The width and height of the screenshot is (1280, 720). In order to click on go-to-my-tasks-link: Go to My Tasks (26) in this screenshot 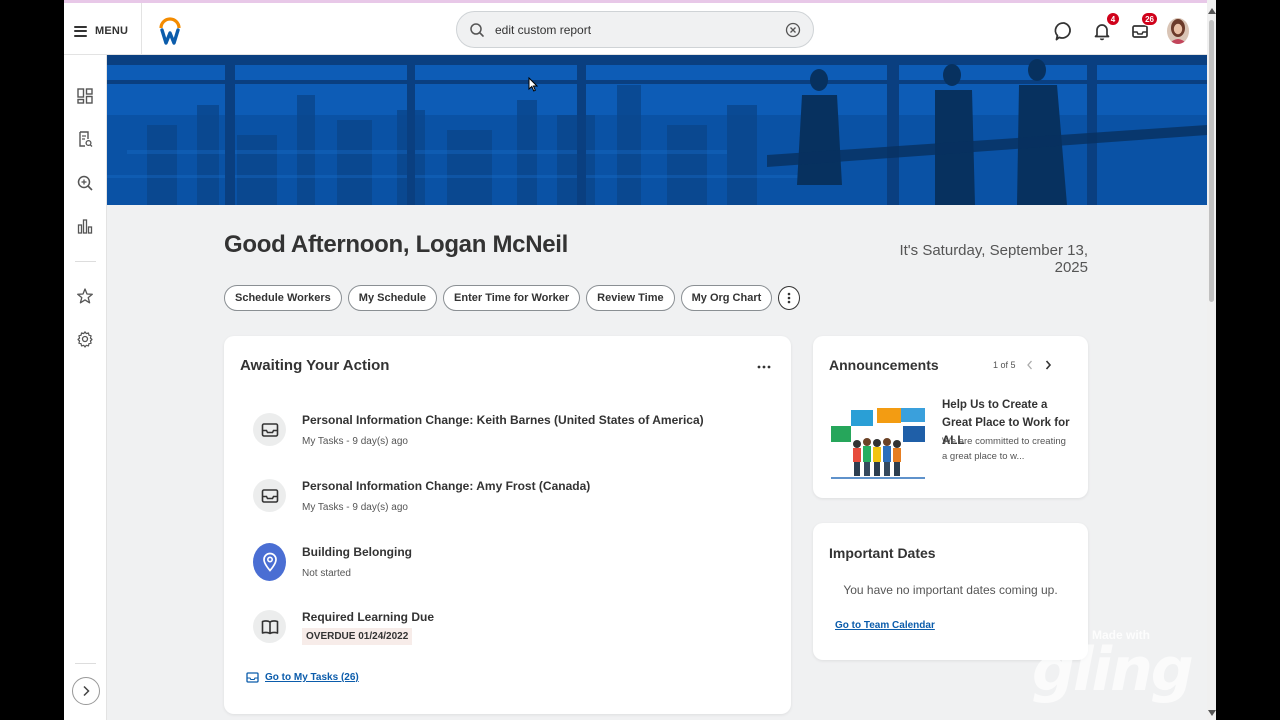, I will do `click(302, 677)`.